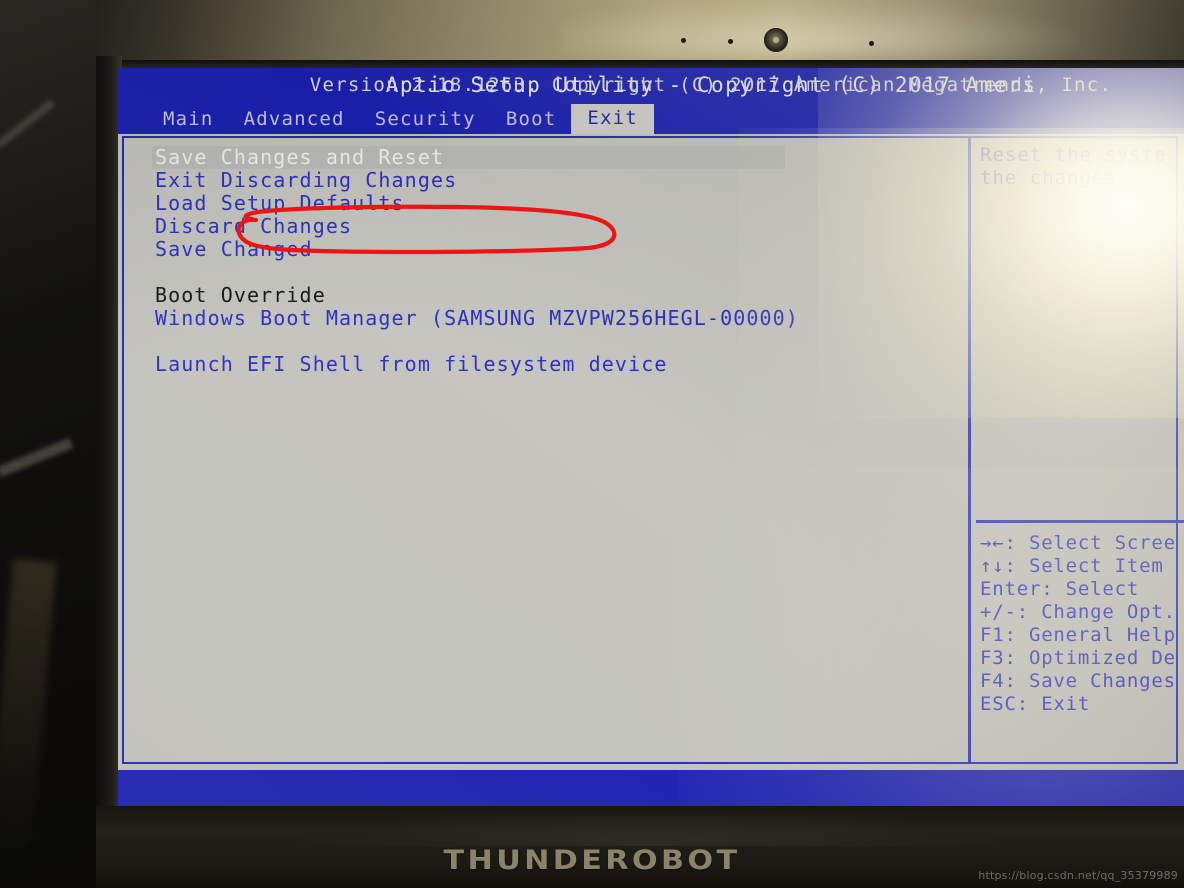 Image resolution: width=1184 pixels, height=888 pixels. What do you see at coordinates (547, 364) in the screenshot?
I see `menu-item-launch-efi-shell: Launch EFI Shell from filesystem device` at bounding box center [547, 364].